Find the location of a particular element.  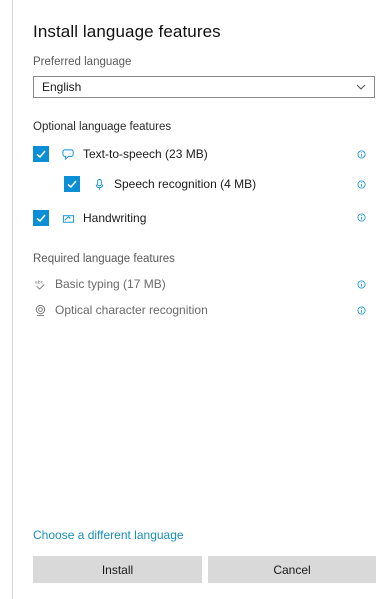

feature-basic-typing: abc Basic typing (17 MB) is located at coordinates (99, 284).